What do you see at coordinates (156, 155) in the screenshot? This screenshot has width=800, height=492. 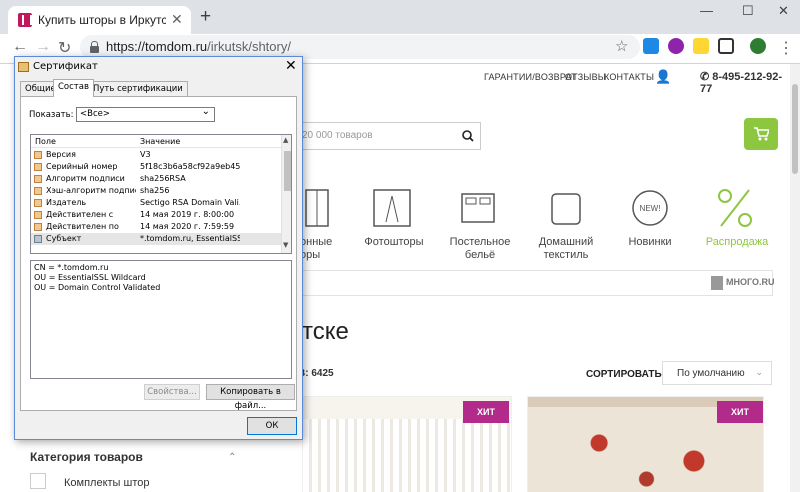 I see `field-row: Версия V3` at bounding box center [156, 155].